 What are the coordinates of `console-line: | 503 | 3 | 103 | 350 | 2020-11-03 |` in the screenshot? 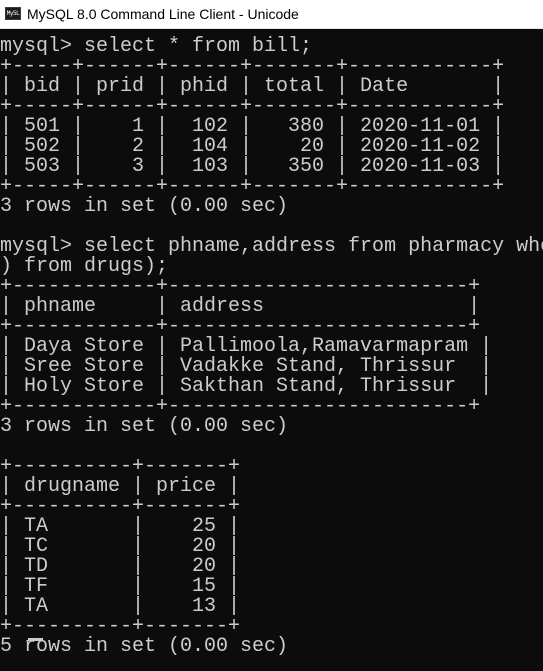 It's located at (252, 166).